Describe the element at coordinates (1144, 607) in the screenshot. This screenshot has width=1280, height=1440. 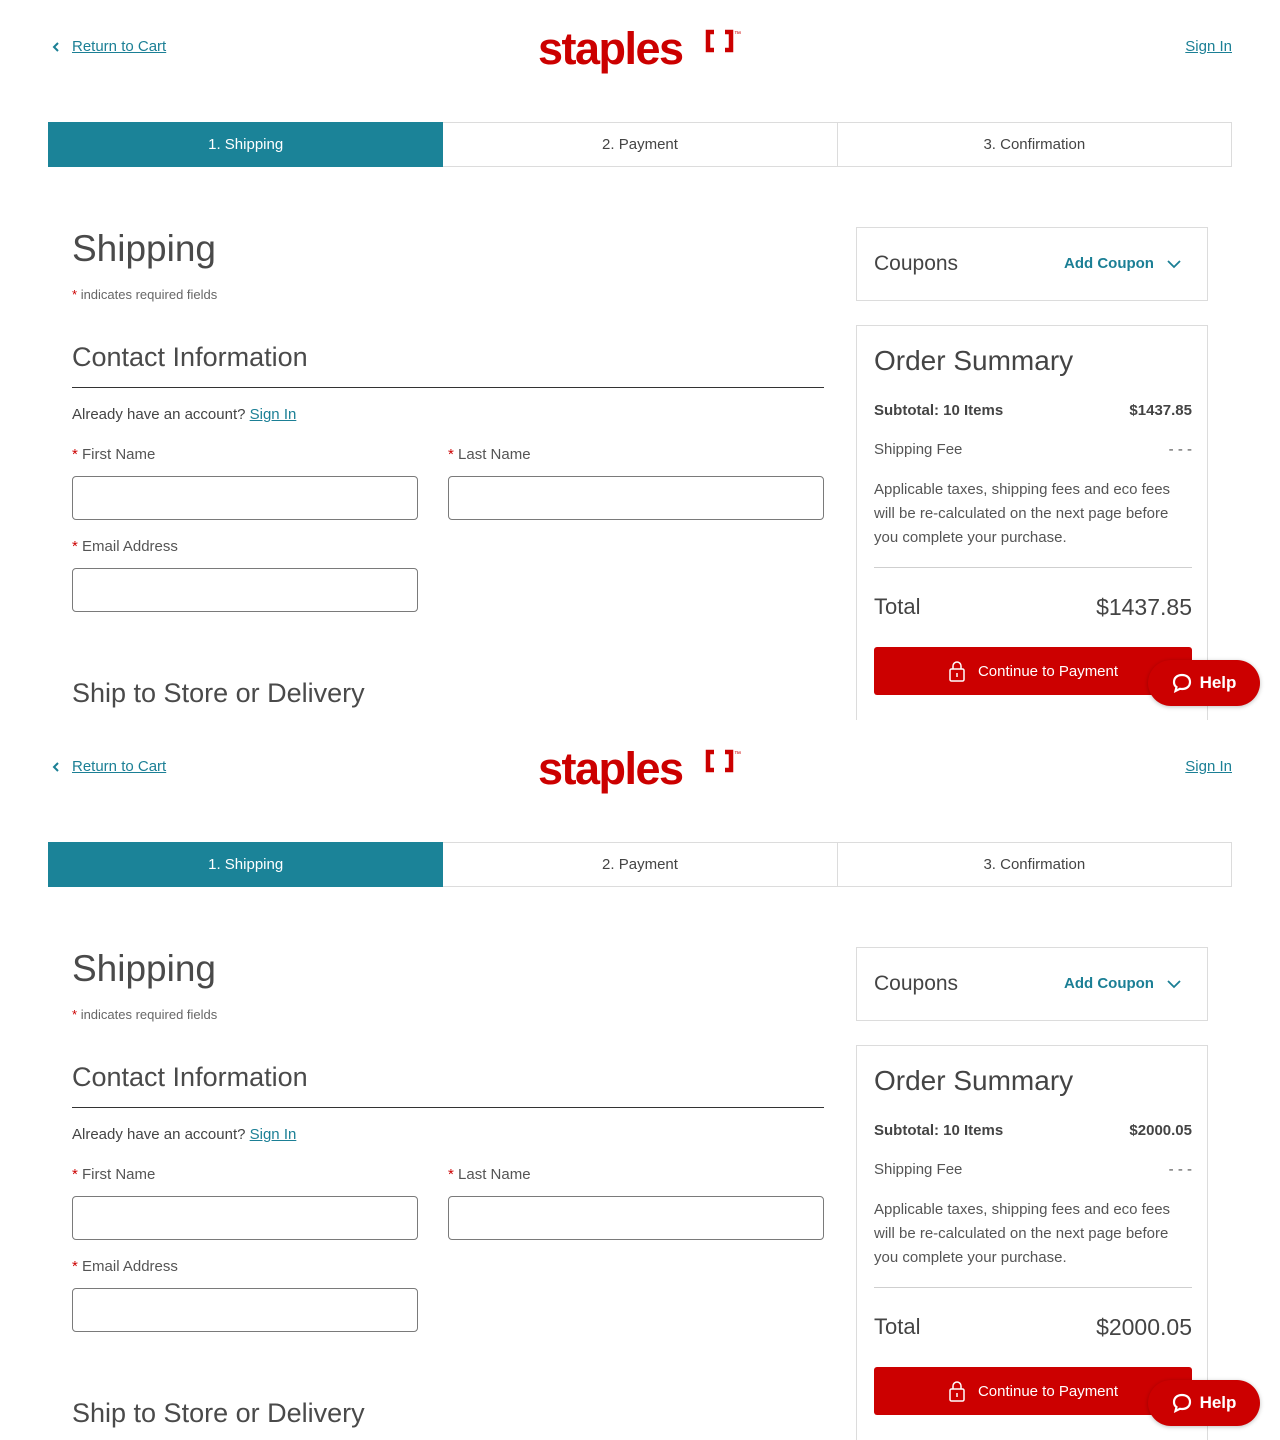
I see `total-value: $1437.85` at that location.